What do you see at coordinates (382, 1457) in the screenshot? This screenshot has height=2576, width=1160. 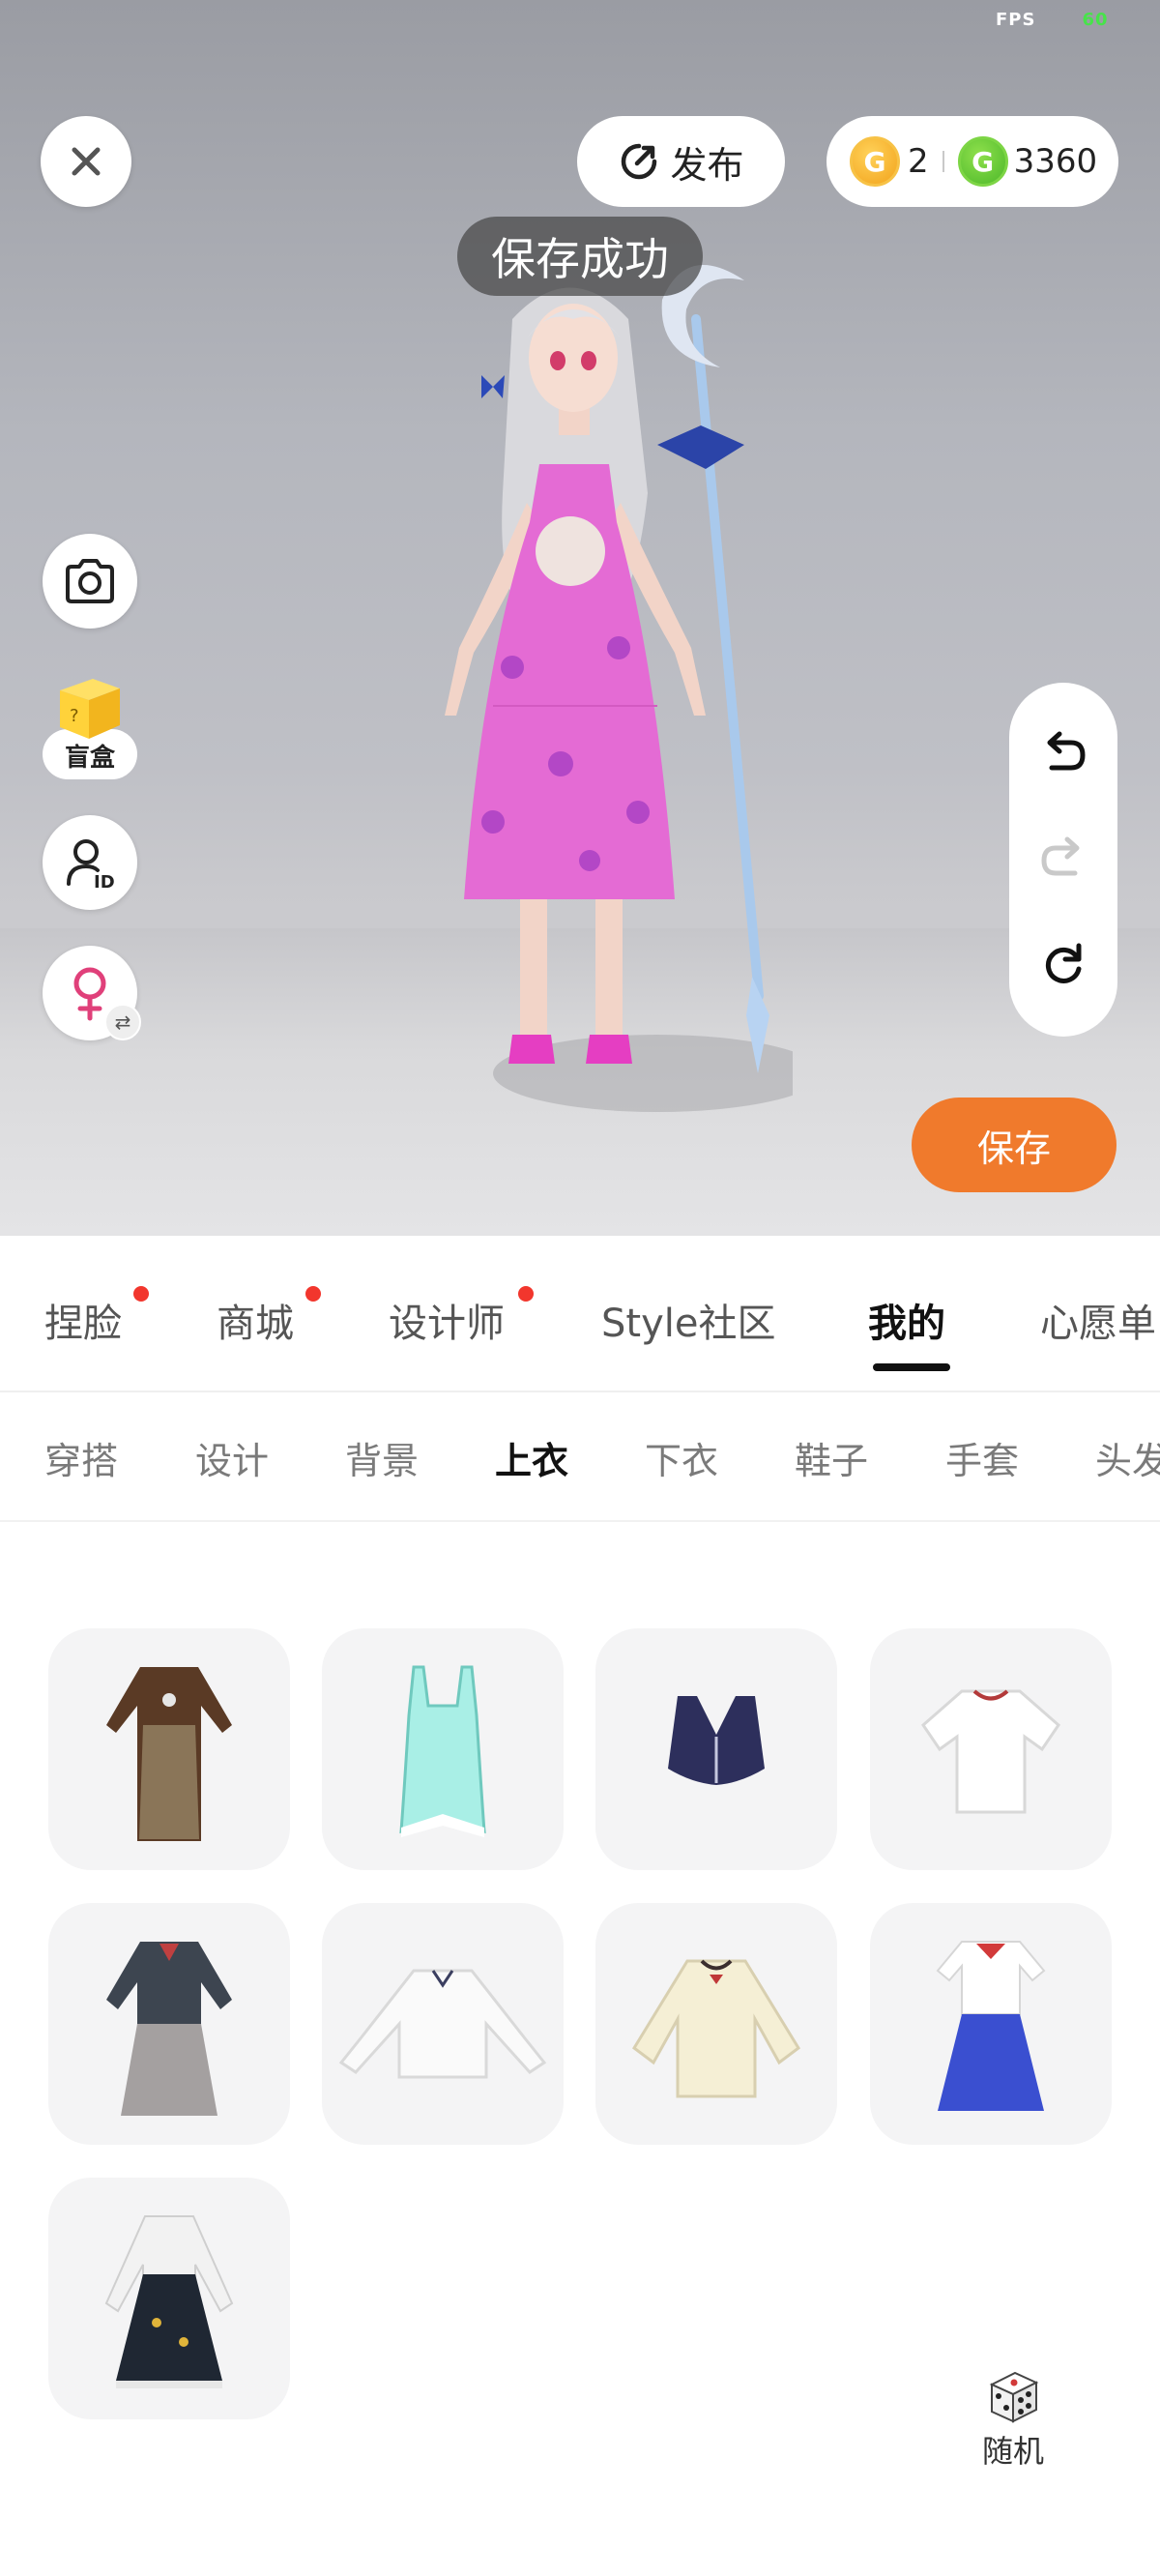 I see `category-background: 背景` at bounding box center [382, 1457].